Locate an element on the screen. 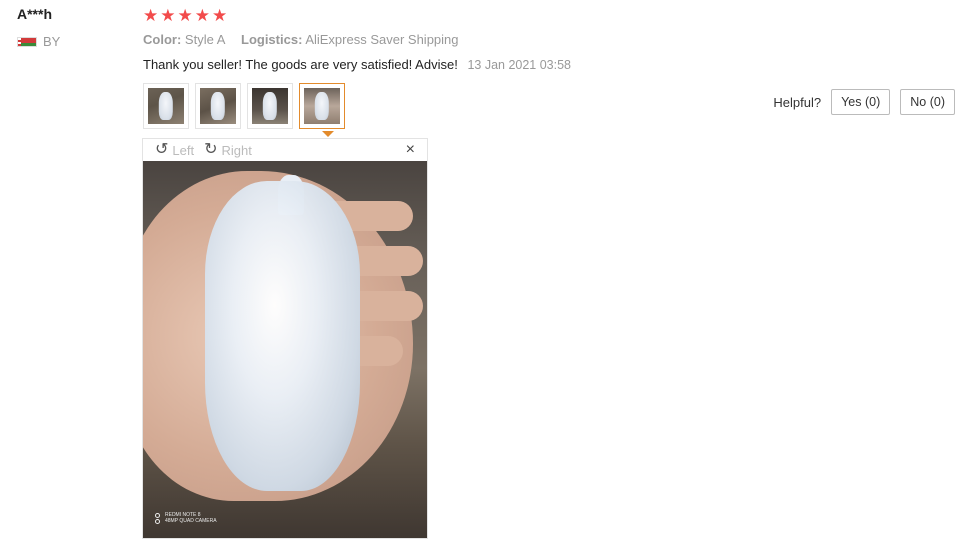 The height and width of the screenshot is (548, 980). reviewer-country: BY is located at coordinates (38, 41).